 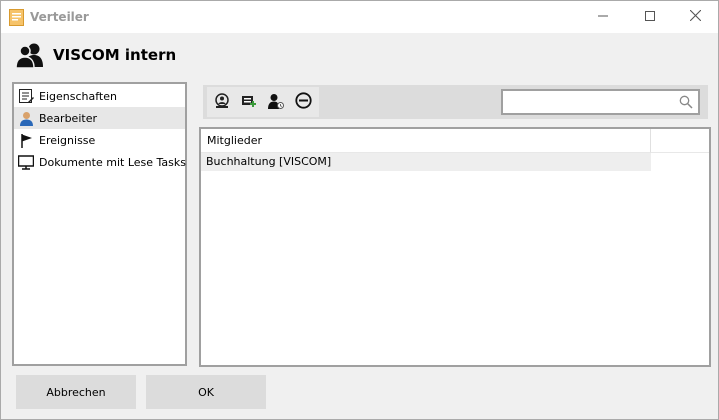 What do you see at coordinates (206, 392) in the screenshot?
I see `ok-button: OK` at bounding box center [206, 392].